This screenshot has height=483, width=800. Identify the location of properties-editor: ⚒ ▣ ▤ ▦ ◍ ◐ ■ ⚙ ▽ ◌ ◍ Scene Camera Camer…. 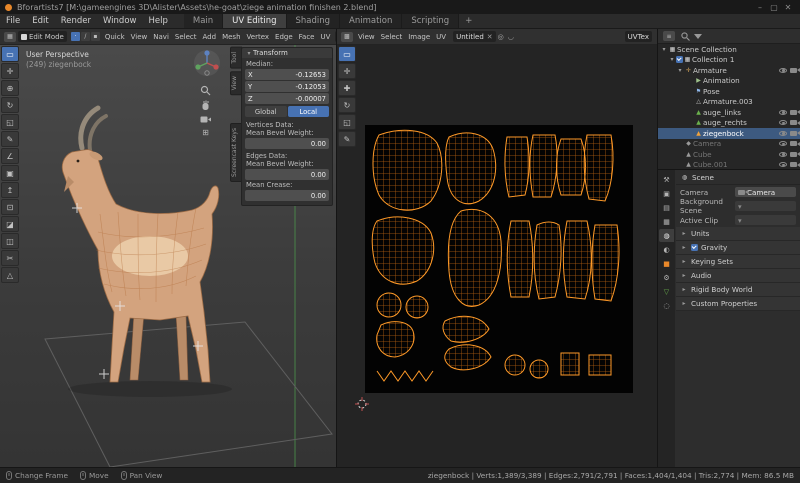
(729, 318).